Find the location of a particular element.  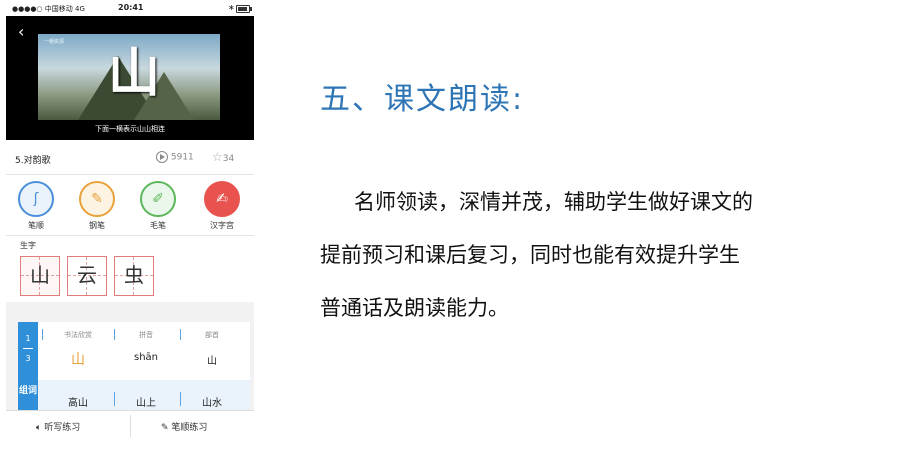

radical-value: 山 is located at coordinates (212, 361).